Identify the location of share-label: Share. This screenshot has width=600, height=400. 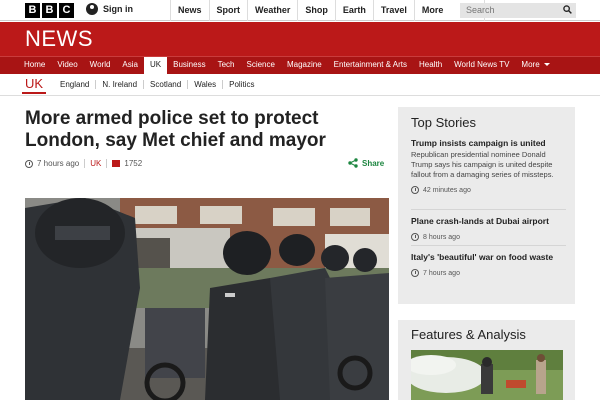
(373, 163).